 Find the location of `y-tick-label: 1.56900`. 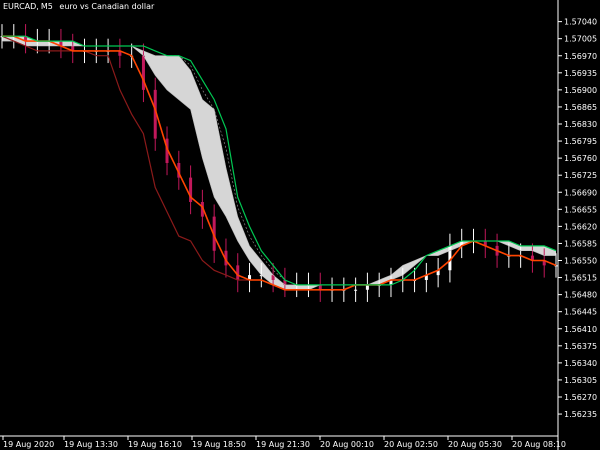

y-tick-label: 1.56900 is located at coordinates (580, 90).